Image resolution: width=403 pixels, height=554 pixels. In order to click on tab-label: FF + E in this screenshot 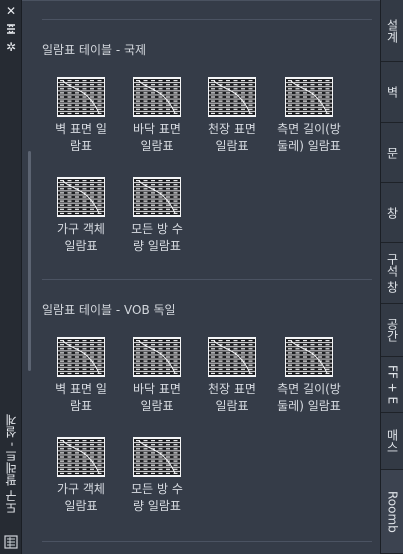, I will do `click(392, 384)`.